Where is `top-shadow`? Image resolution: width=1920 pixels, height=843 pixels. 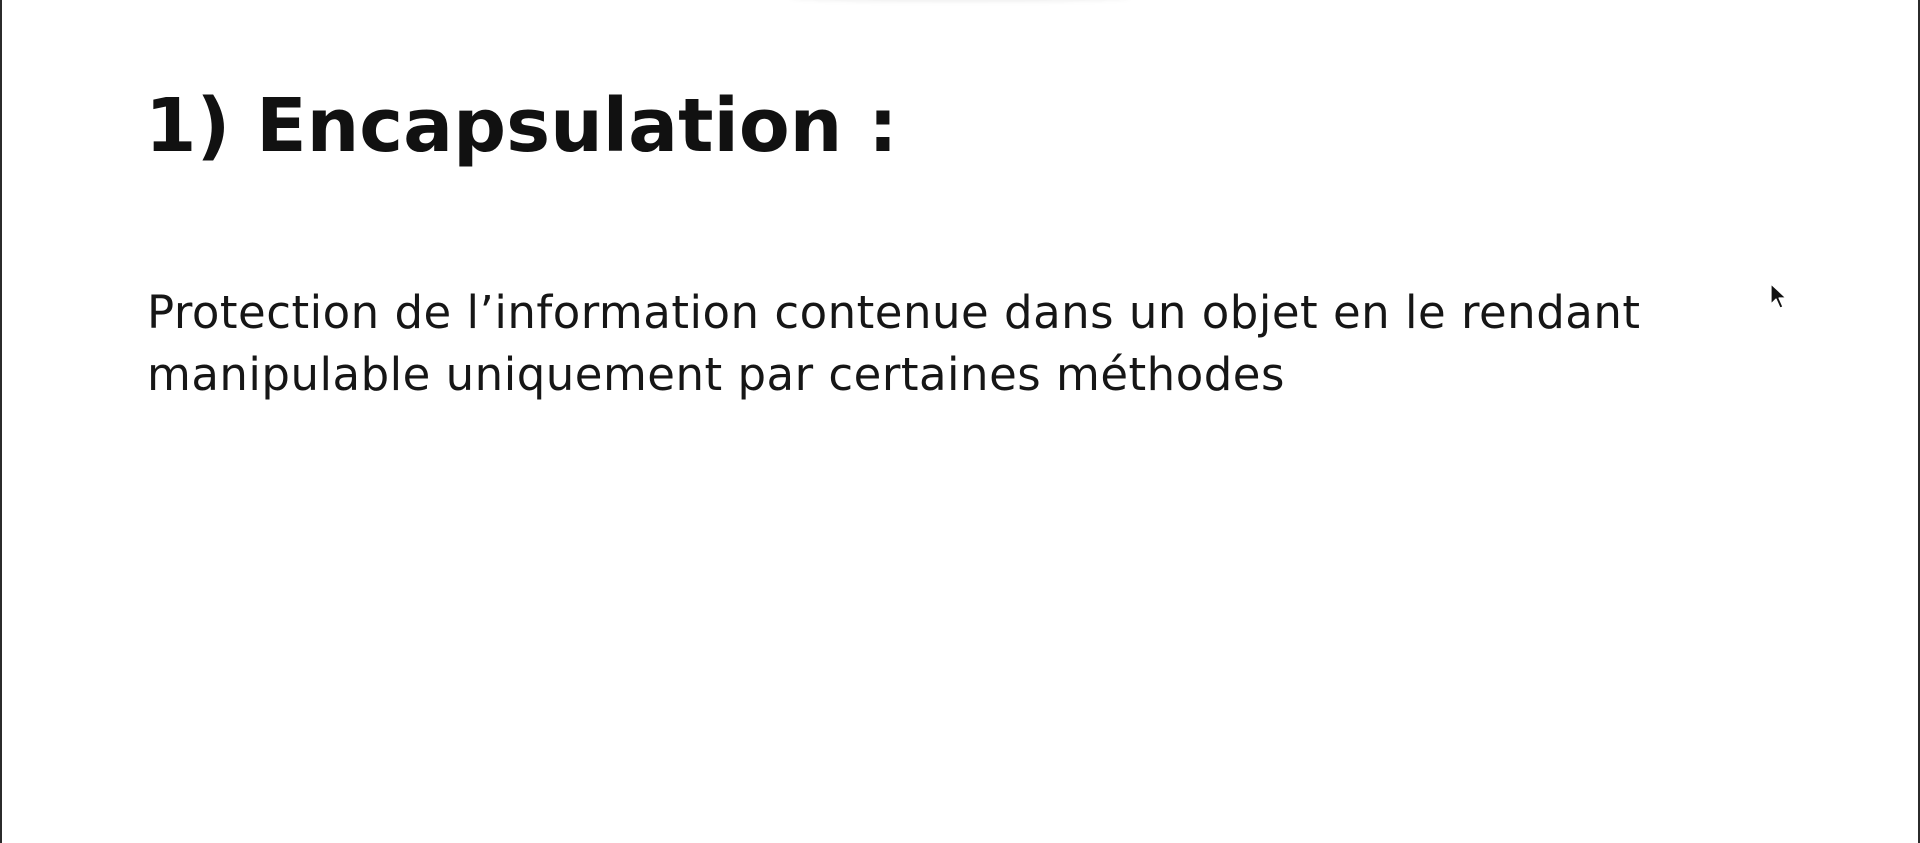
top-shadow is located at coordinates (960, 1).